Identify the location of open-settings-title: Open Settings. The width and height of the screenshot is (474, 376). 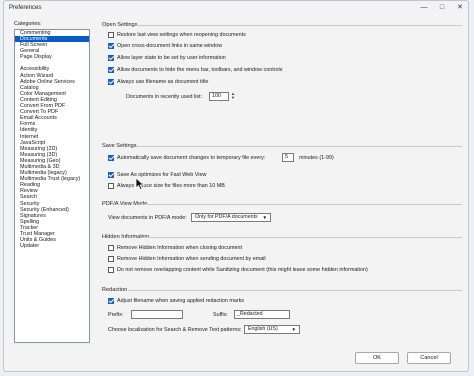
(120, 25).